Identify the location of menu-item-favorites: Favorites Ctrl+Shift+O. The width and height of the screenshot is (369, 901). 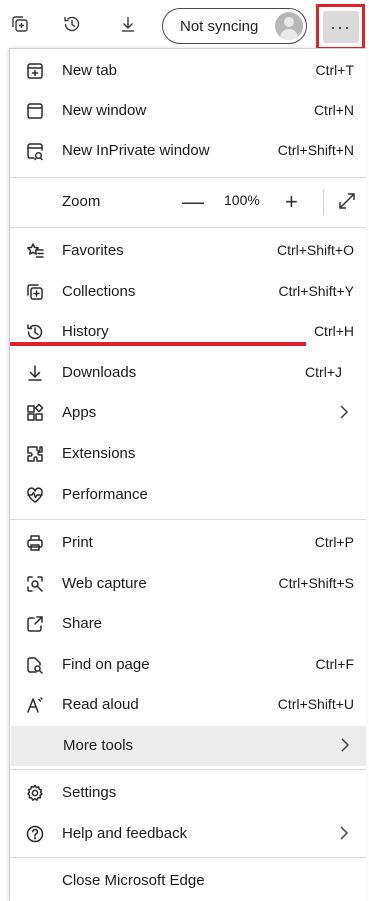
(183, 251).